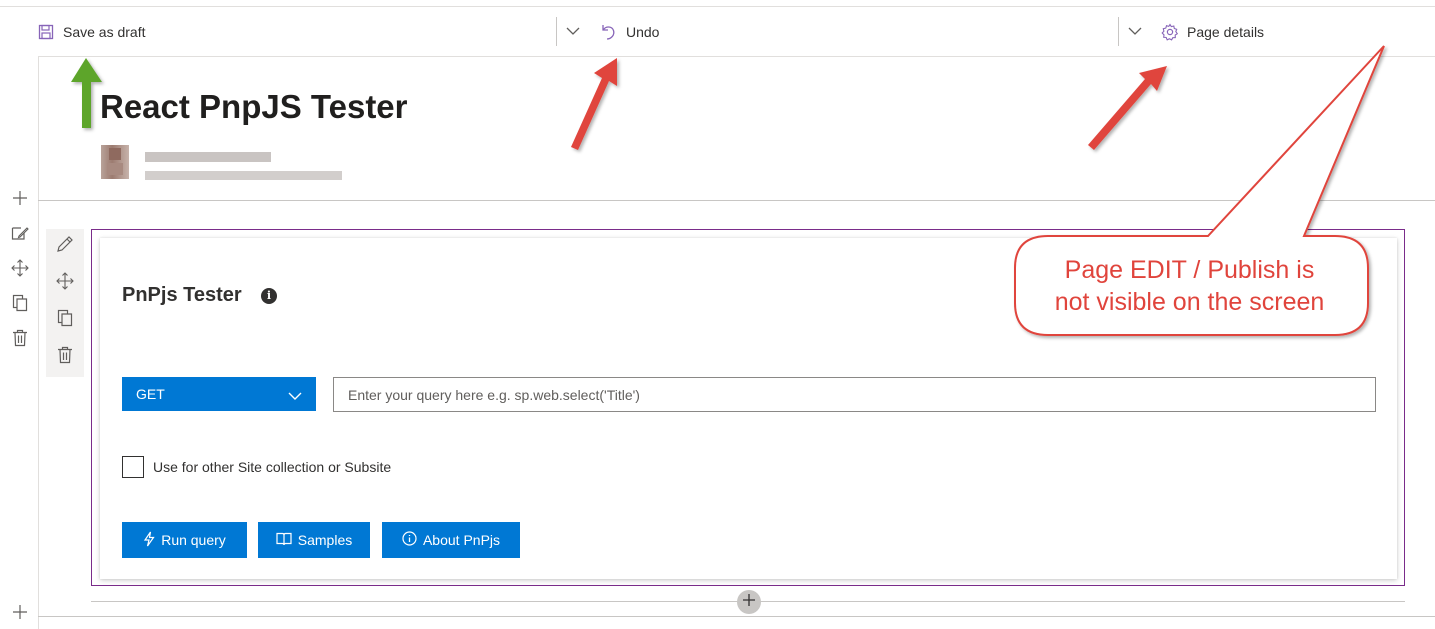  I want to click on red-arrow-undo-annotation, so click(594, 104).